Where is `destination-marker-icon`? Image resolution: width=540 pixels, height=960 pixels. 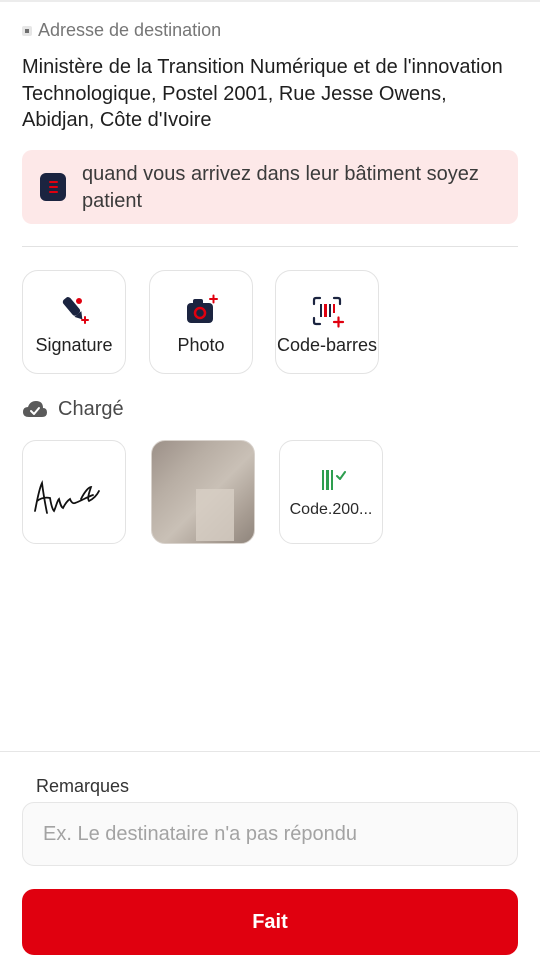
destination-marker-icon is located at coordinates (27, 30).